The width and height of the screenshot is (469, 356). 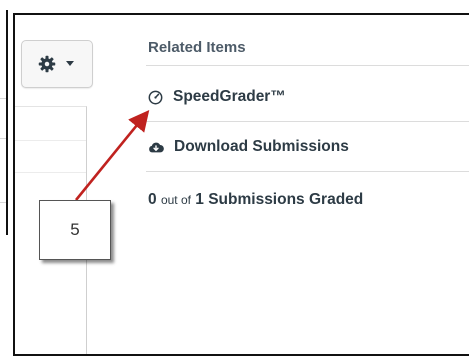 I want to click on download-submissions-link: Download Submissions, so click(x=248, y=147).